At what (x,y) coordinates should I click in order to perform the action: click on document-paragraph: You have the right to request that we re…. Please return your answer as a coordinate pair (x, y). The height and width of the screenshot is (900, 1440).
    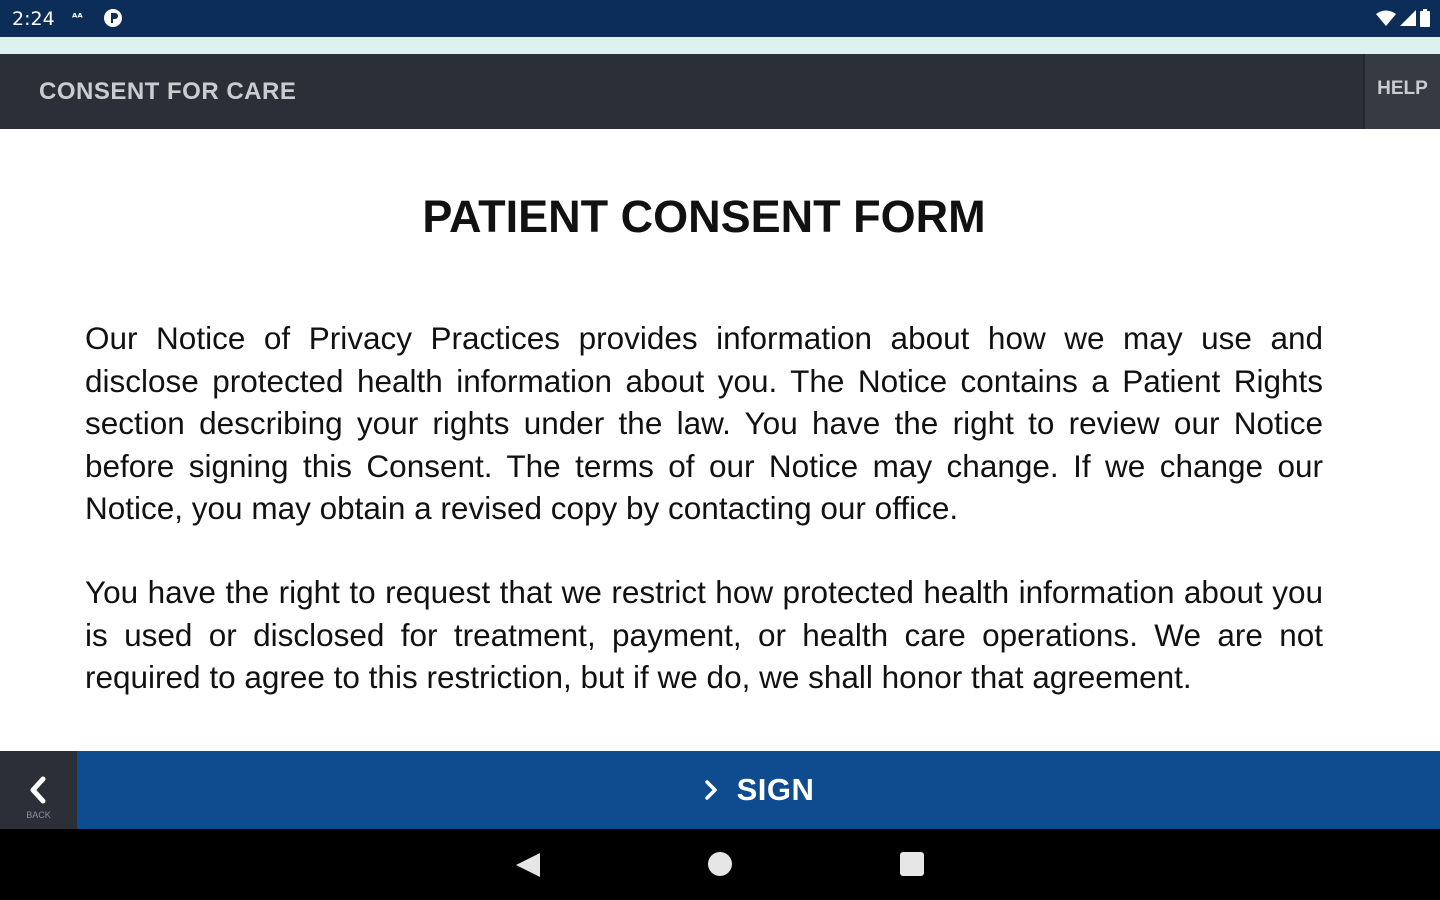
    Looking at the image, I should click on (704, 634).